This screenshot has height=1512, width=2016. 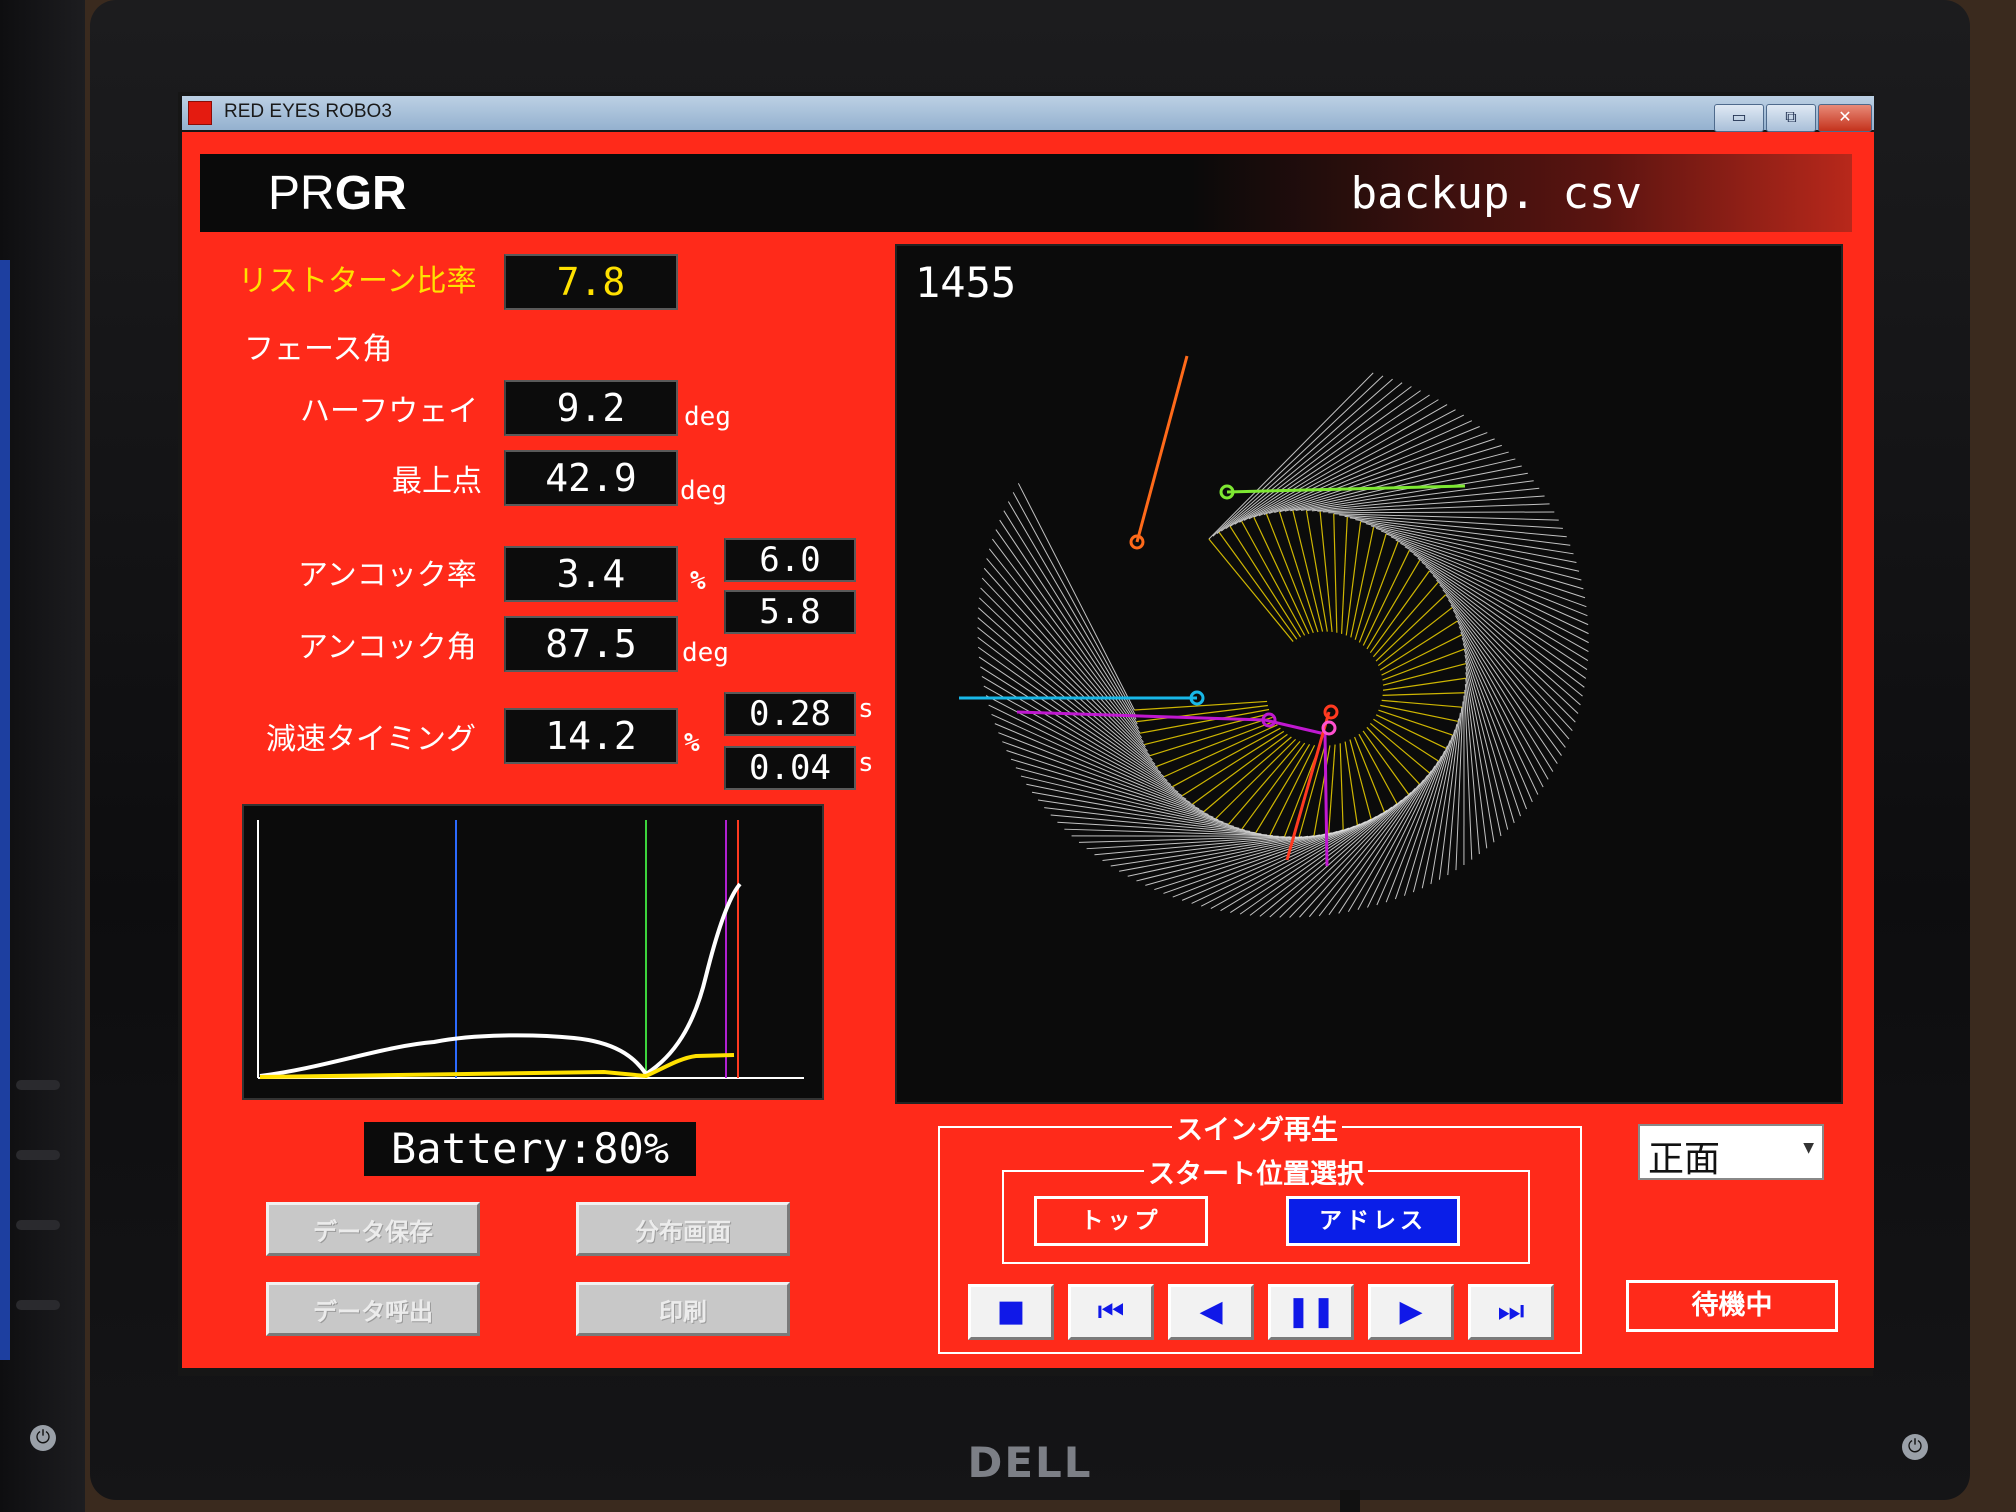 What do you see at coordinates (1121, 1221) in the screenshot?
I see `top-position-button: トップ` at bounding box center [1121, 1221].